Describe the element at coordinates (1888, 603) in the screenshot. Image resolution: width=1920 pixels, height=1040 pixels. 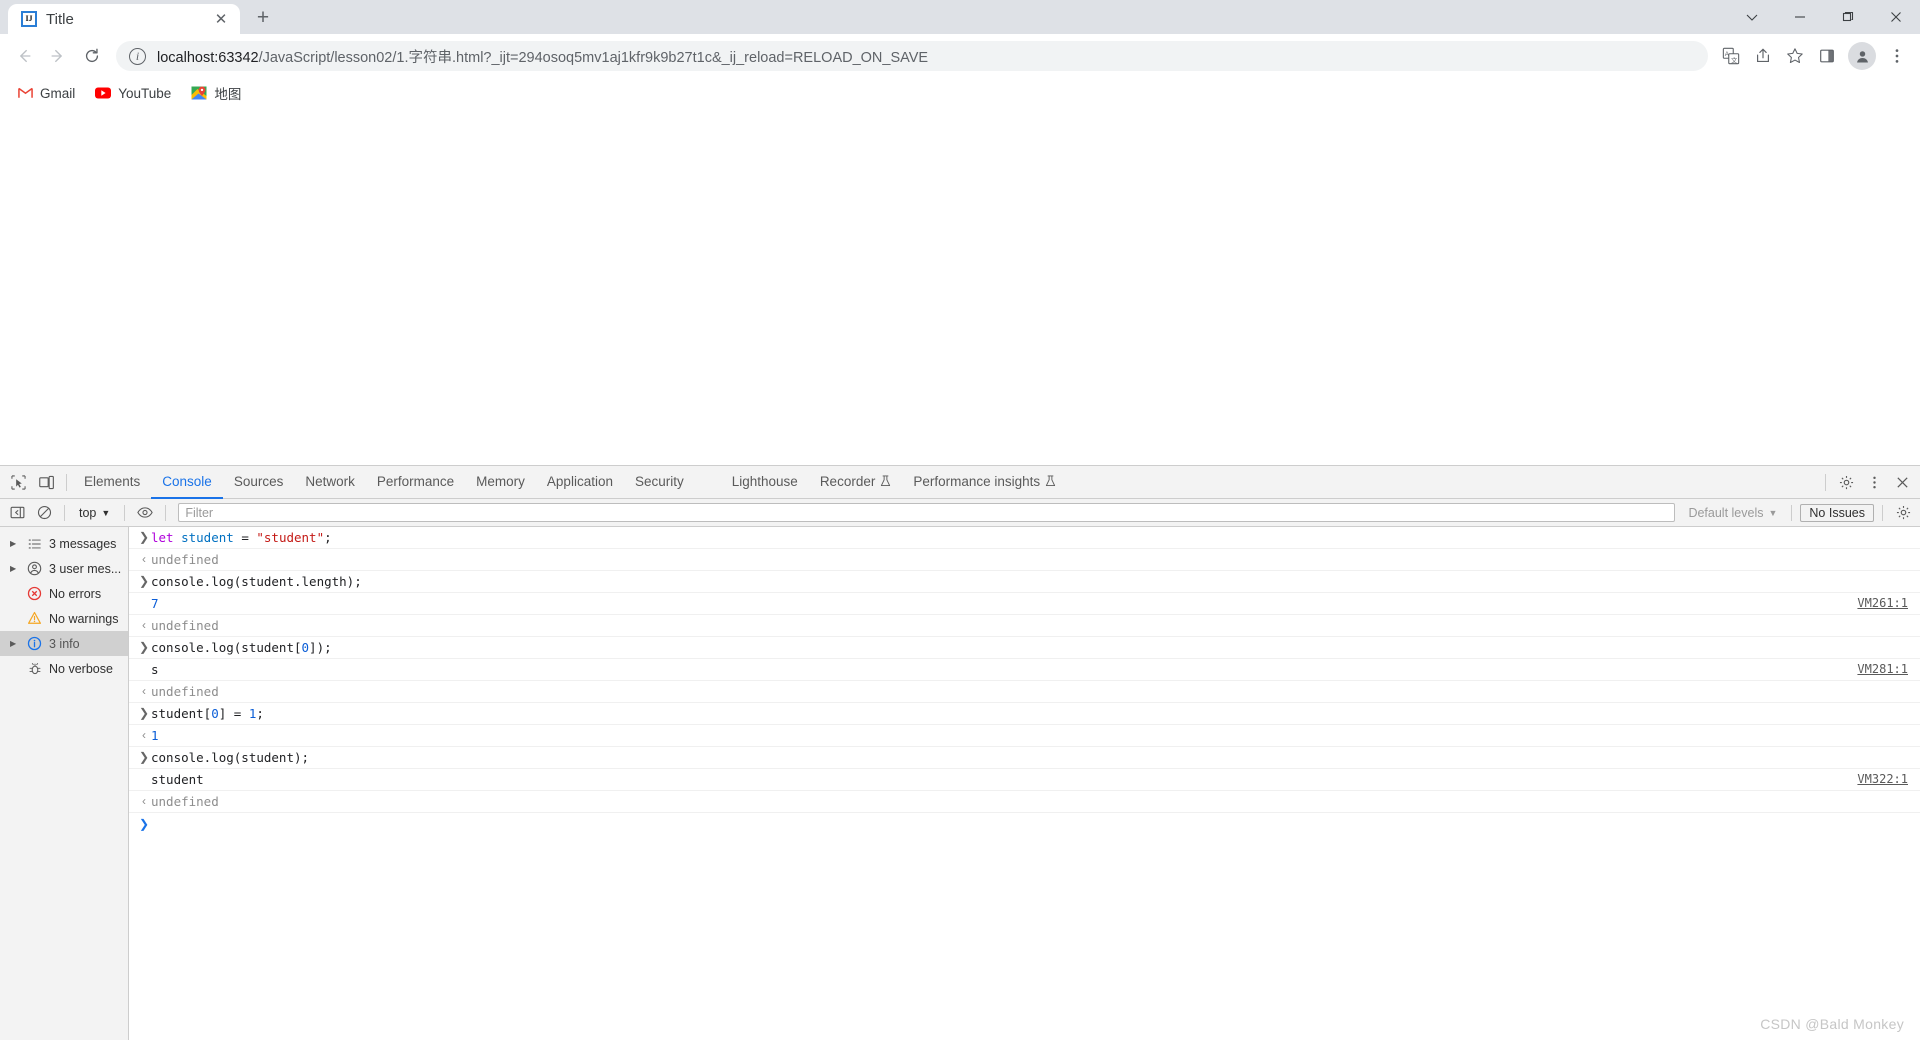
I see `source-link: VM261:1` at that location.